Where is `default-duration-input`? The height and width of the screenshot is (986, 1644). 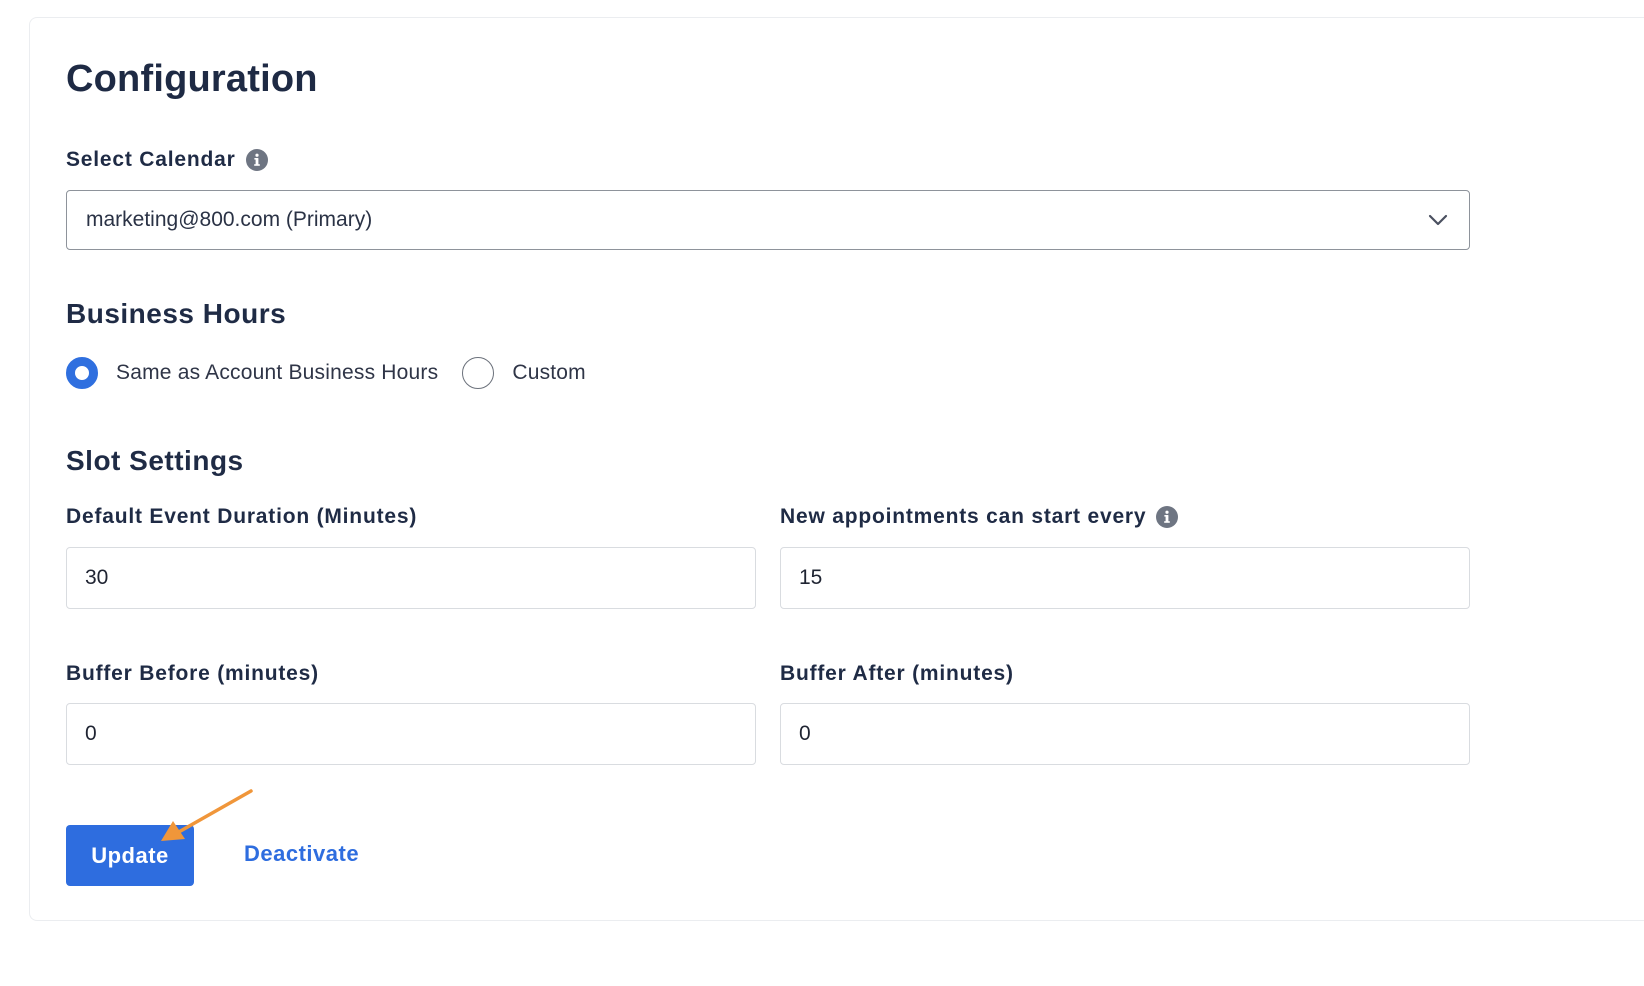 default-duration-input is located at coordinates (411, 578).